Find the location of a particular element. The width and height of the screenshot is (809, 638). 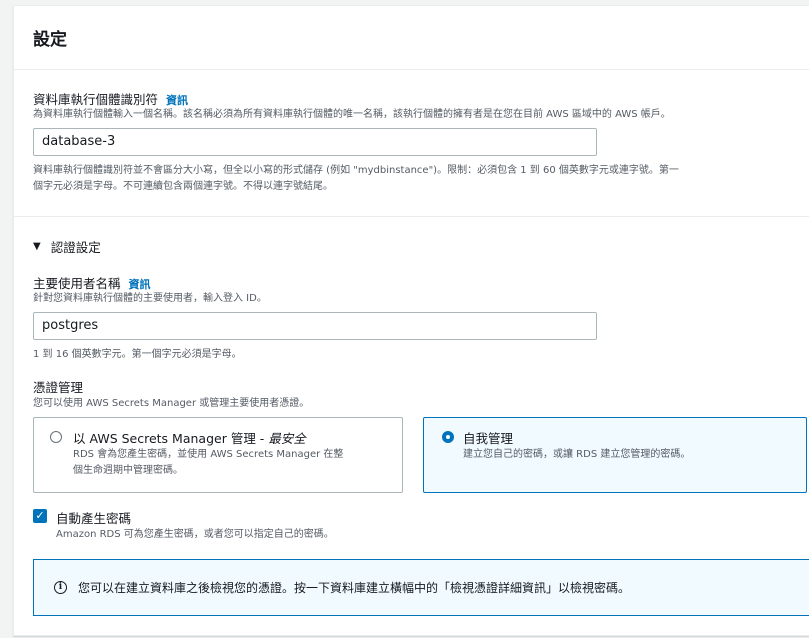

db-identifier-label-row: 資料庫執行個體識別符 資訊 is located at coordinates (110, 98).